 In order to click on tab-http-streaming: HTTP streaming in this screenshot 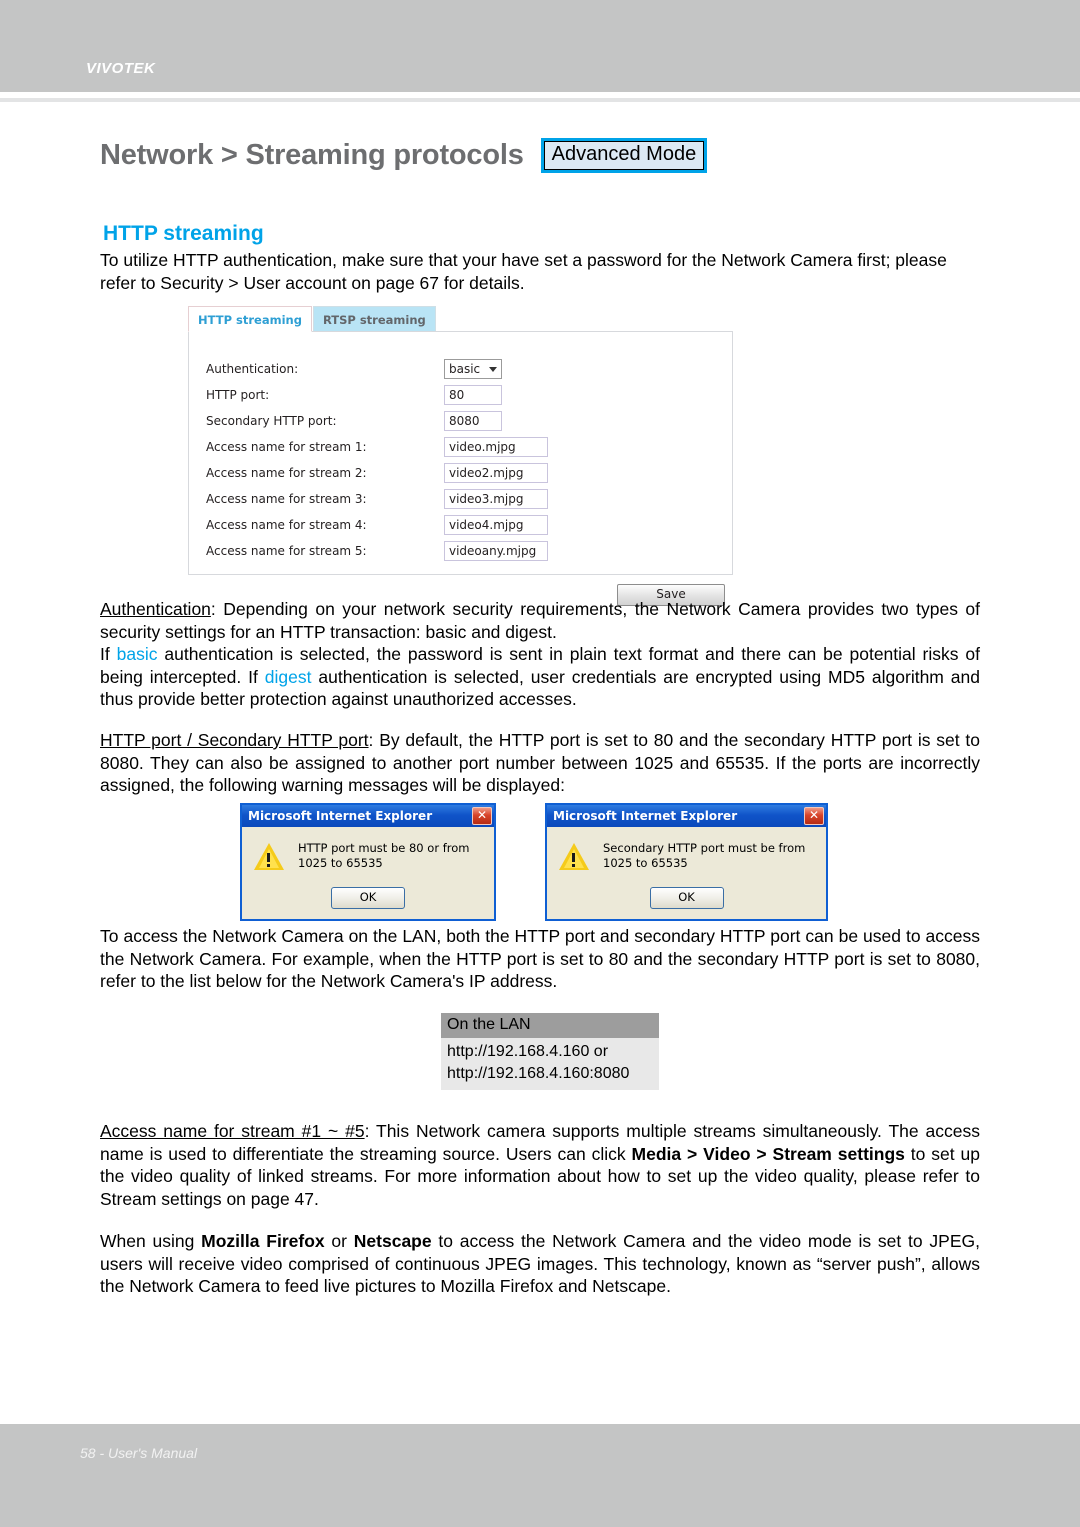, I will do `click(250, 319)`.